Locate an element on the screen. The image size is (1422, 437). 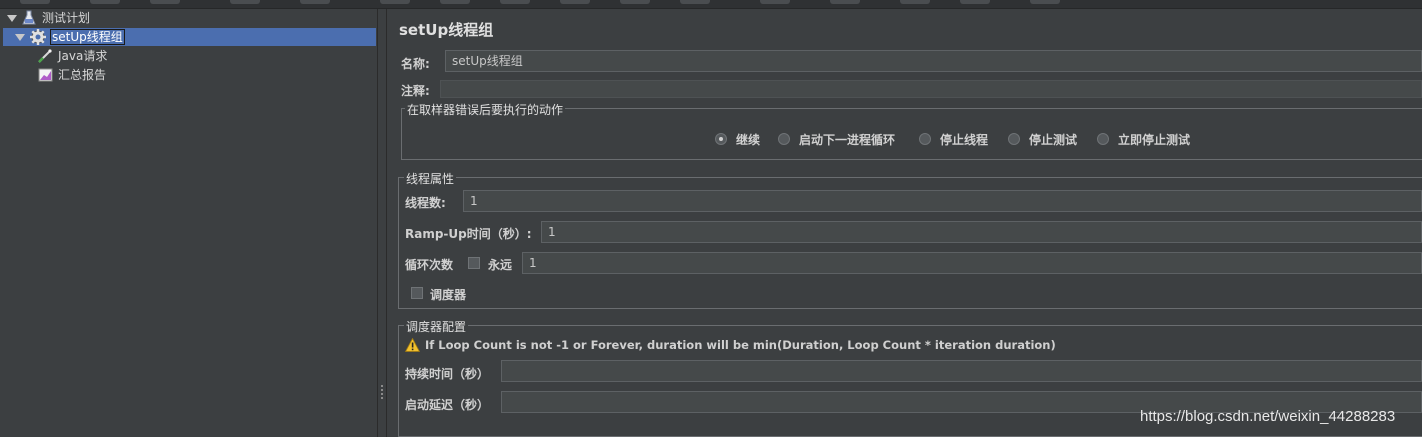
page-title: setUp线程组 is located at coordinates (446, 30).